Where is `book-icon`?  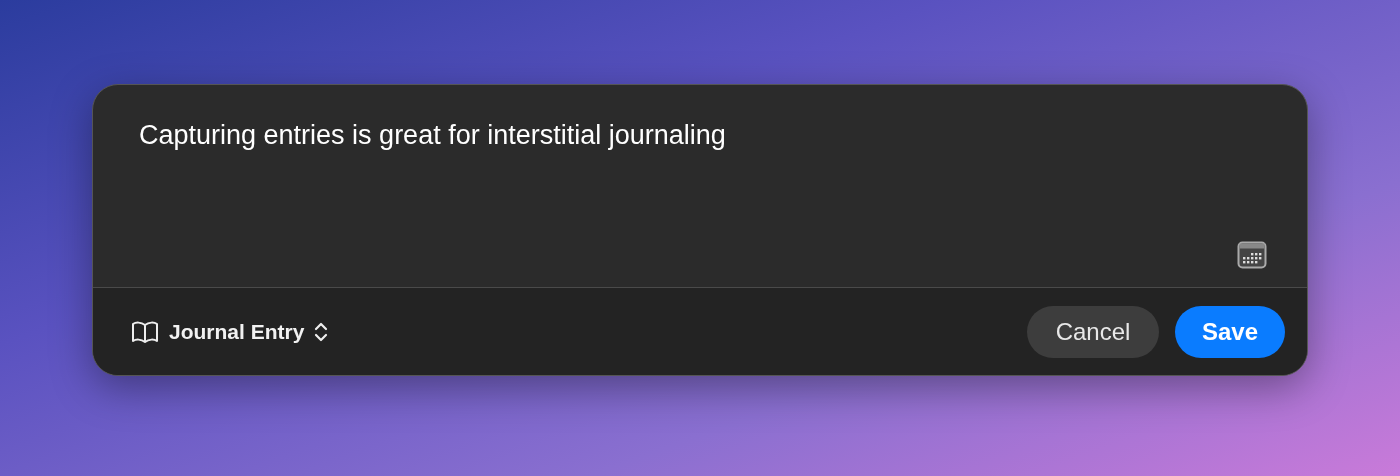 book-icon is located at coordinates (145, 331).